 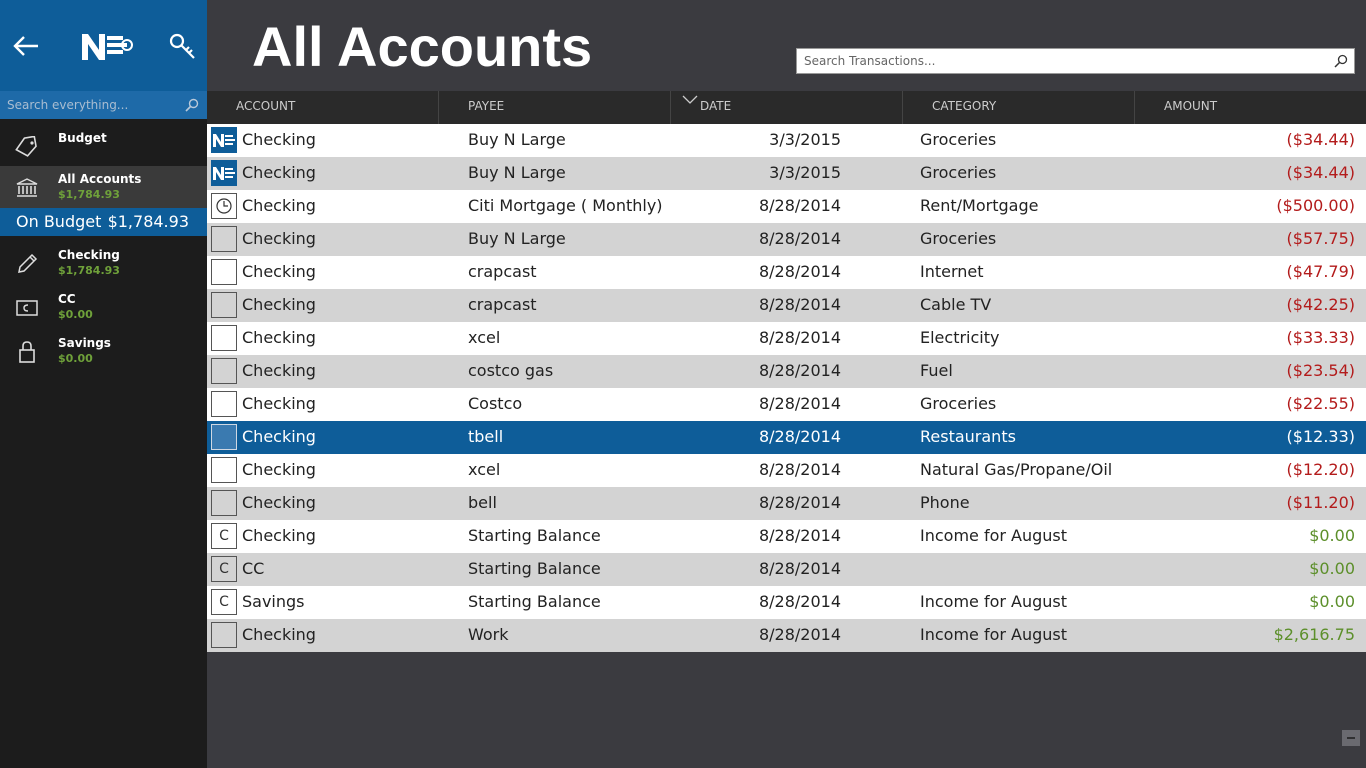 What do you see at coordinates (89, 270) in the screenshot?
I see `sidebar-item-balance: $1,784.93` at bounding box center [89, 270].